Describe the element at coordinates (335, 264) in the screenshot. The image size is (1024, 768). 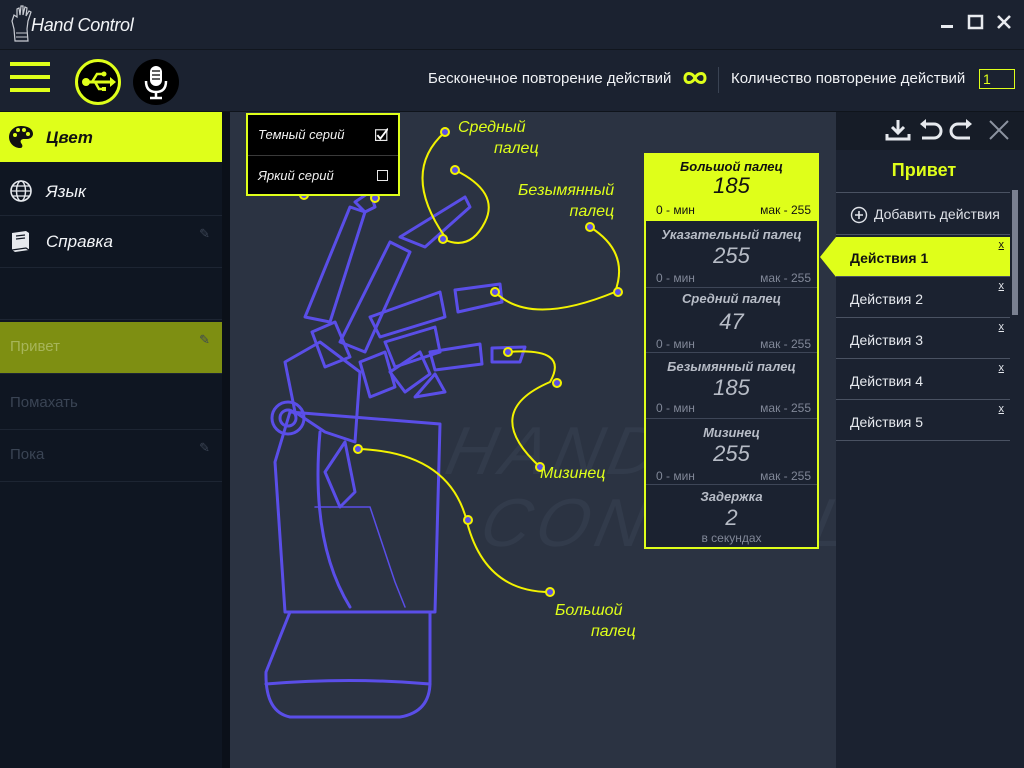
I see `index-finger-segment` at that location.